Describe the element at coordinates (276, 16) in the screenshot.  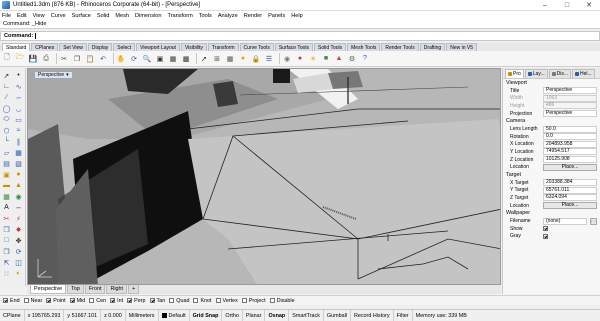
I see `menu-panels: Panels` at that location.